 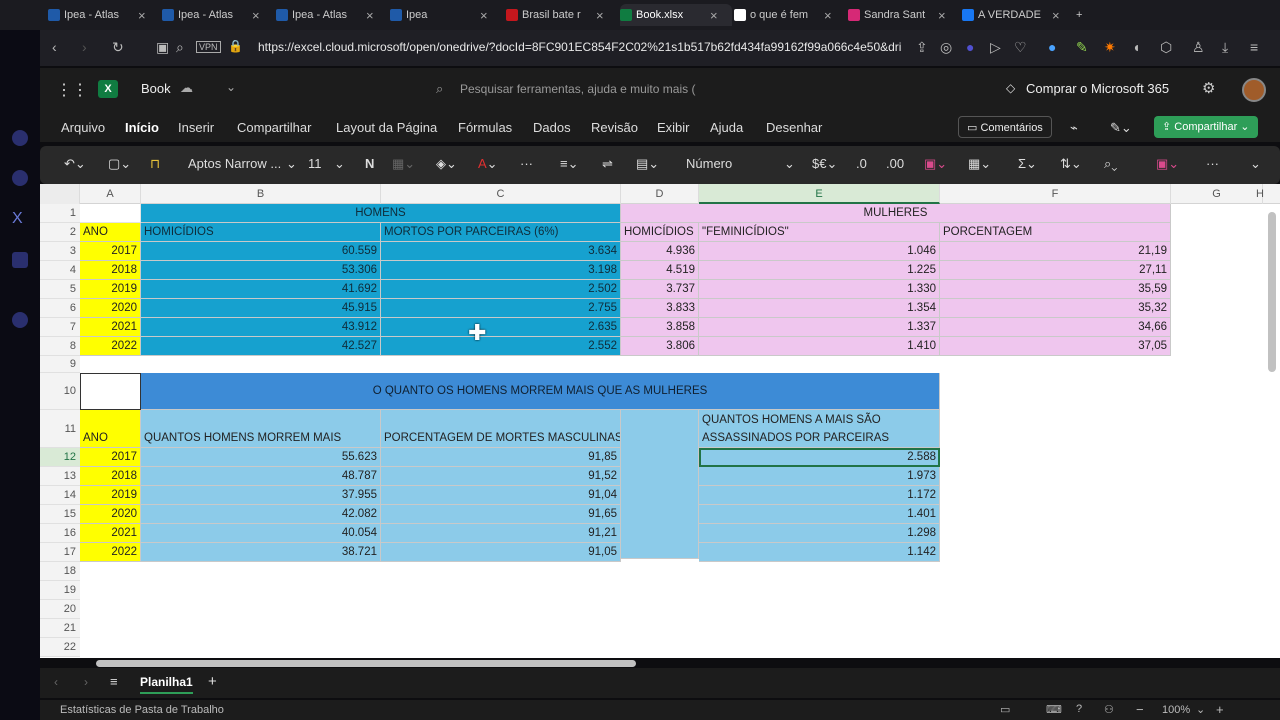 What do you see at coordinates (790, 15) in the screenshot?
I see `browser-tab: o que é fem ×` at bounding box center [790, 15].